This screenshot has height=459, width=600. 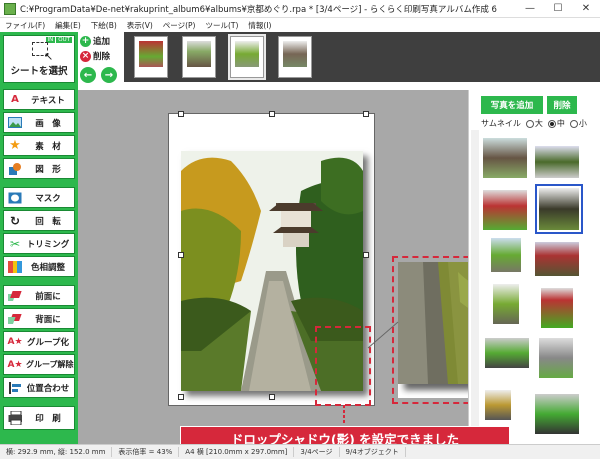 I want to click on rotate-tool-button: ↻ 回 転, so click(x=39, y=220).